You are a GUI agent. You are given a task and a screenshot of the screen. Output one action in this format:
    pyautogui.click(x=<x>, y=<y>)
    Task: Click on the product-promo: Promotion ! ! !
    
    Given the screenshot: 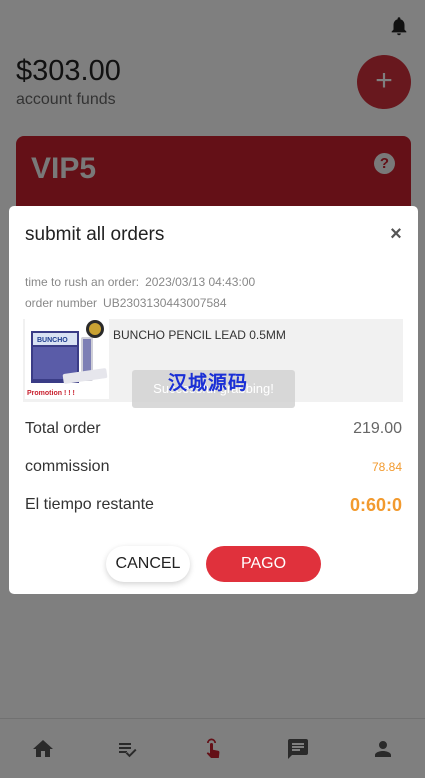 What is the action you would take?
    pyautogui.click(x=51, y=393)
    